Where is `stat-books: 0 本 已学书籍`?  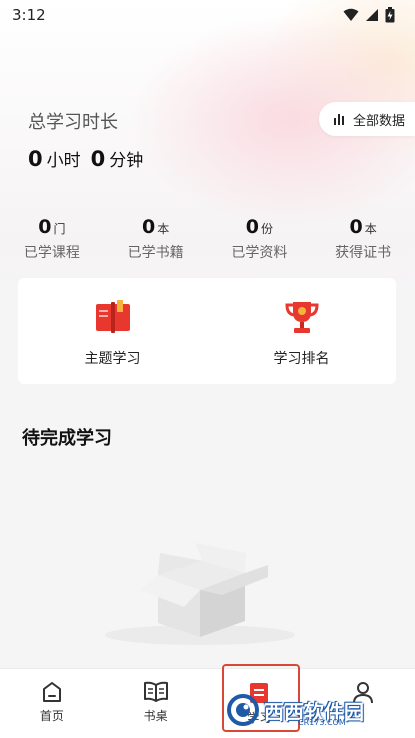 stat-books: 0 本 已学书籍 is located at coordinates (156, 239).